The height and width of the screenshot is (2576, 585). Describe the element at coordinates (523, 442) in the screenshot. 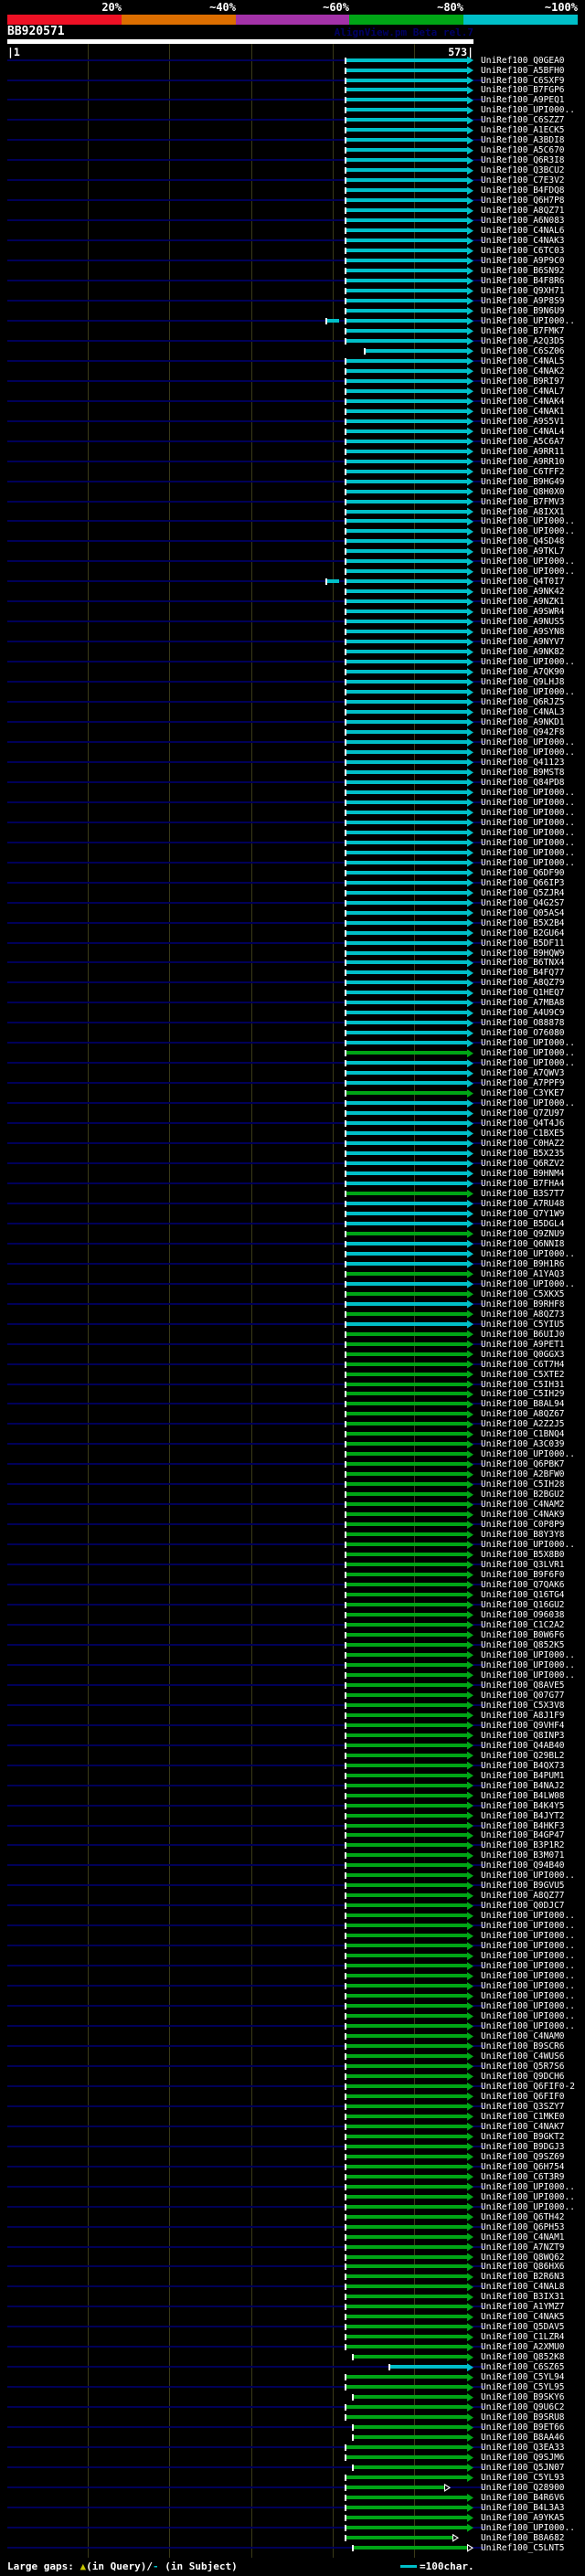

I see `hit-accession-label: UniRef100_A5C6A7` at that location.